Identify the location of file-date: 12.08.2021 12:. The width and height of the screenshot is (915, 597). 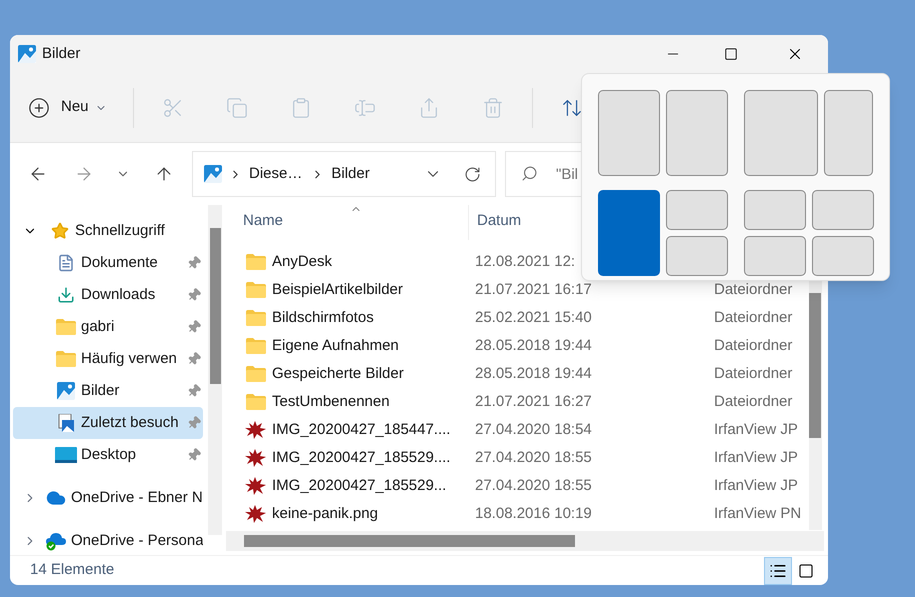
(525, 262).